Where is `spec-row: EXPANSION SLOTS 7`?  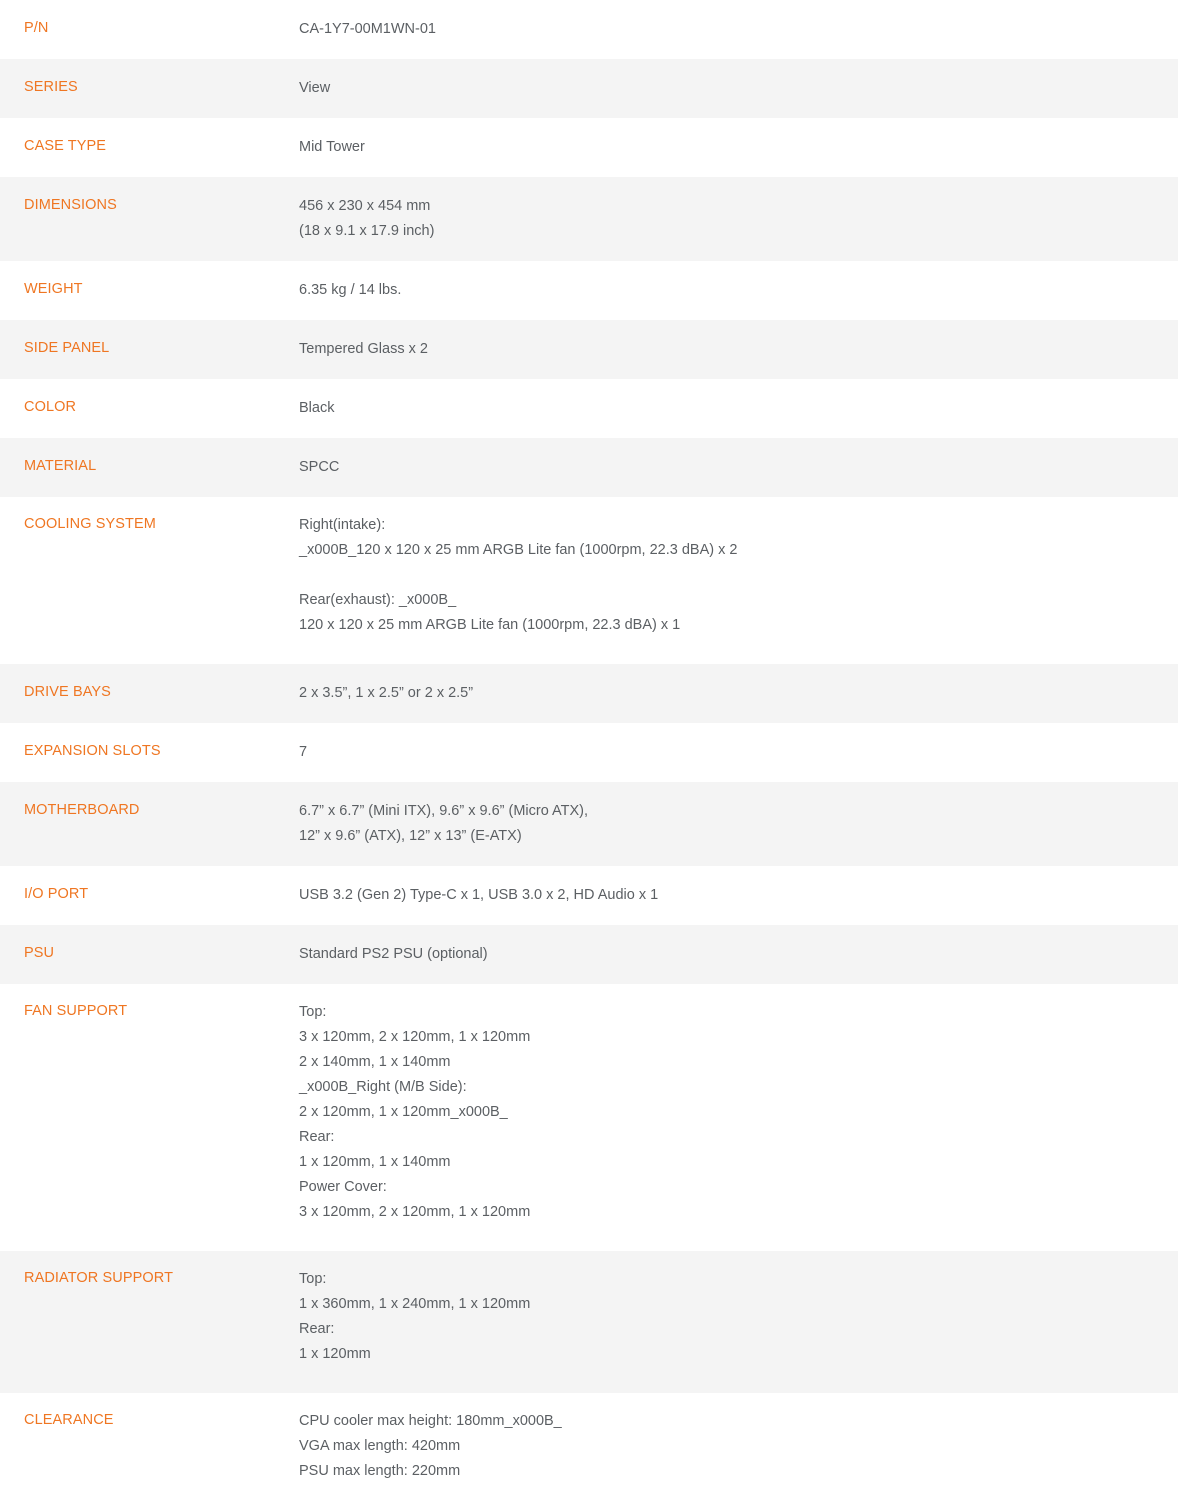
spec-row: EXPANSION SLOTS 7 is located at coordinates (589, 752).